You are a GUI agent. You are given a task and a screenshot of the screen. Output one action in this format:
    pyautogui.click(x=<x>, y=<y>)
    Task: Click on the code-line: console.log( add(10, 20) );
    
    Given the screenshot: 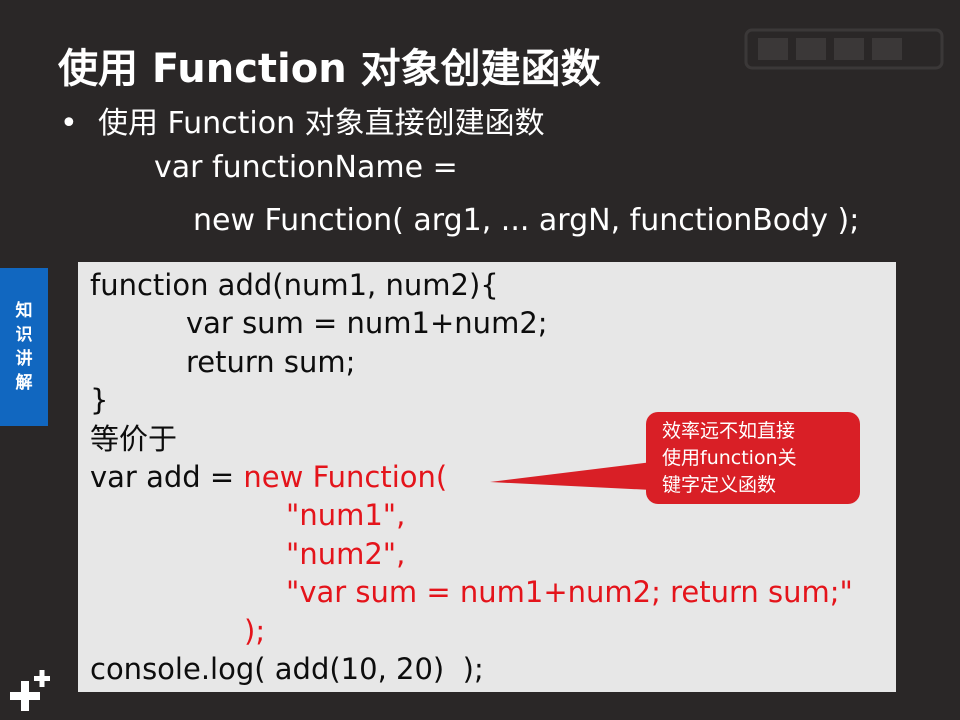 What is the action you would take?
    pyautogui.click(x=471, y=669)
    